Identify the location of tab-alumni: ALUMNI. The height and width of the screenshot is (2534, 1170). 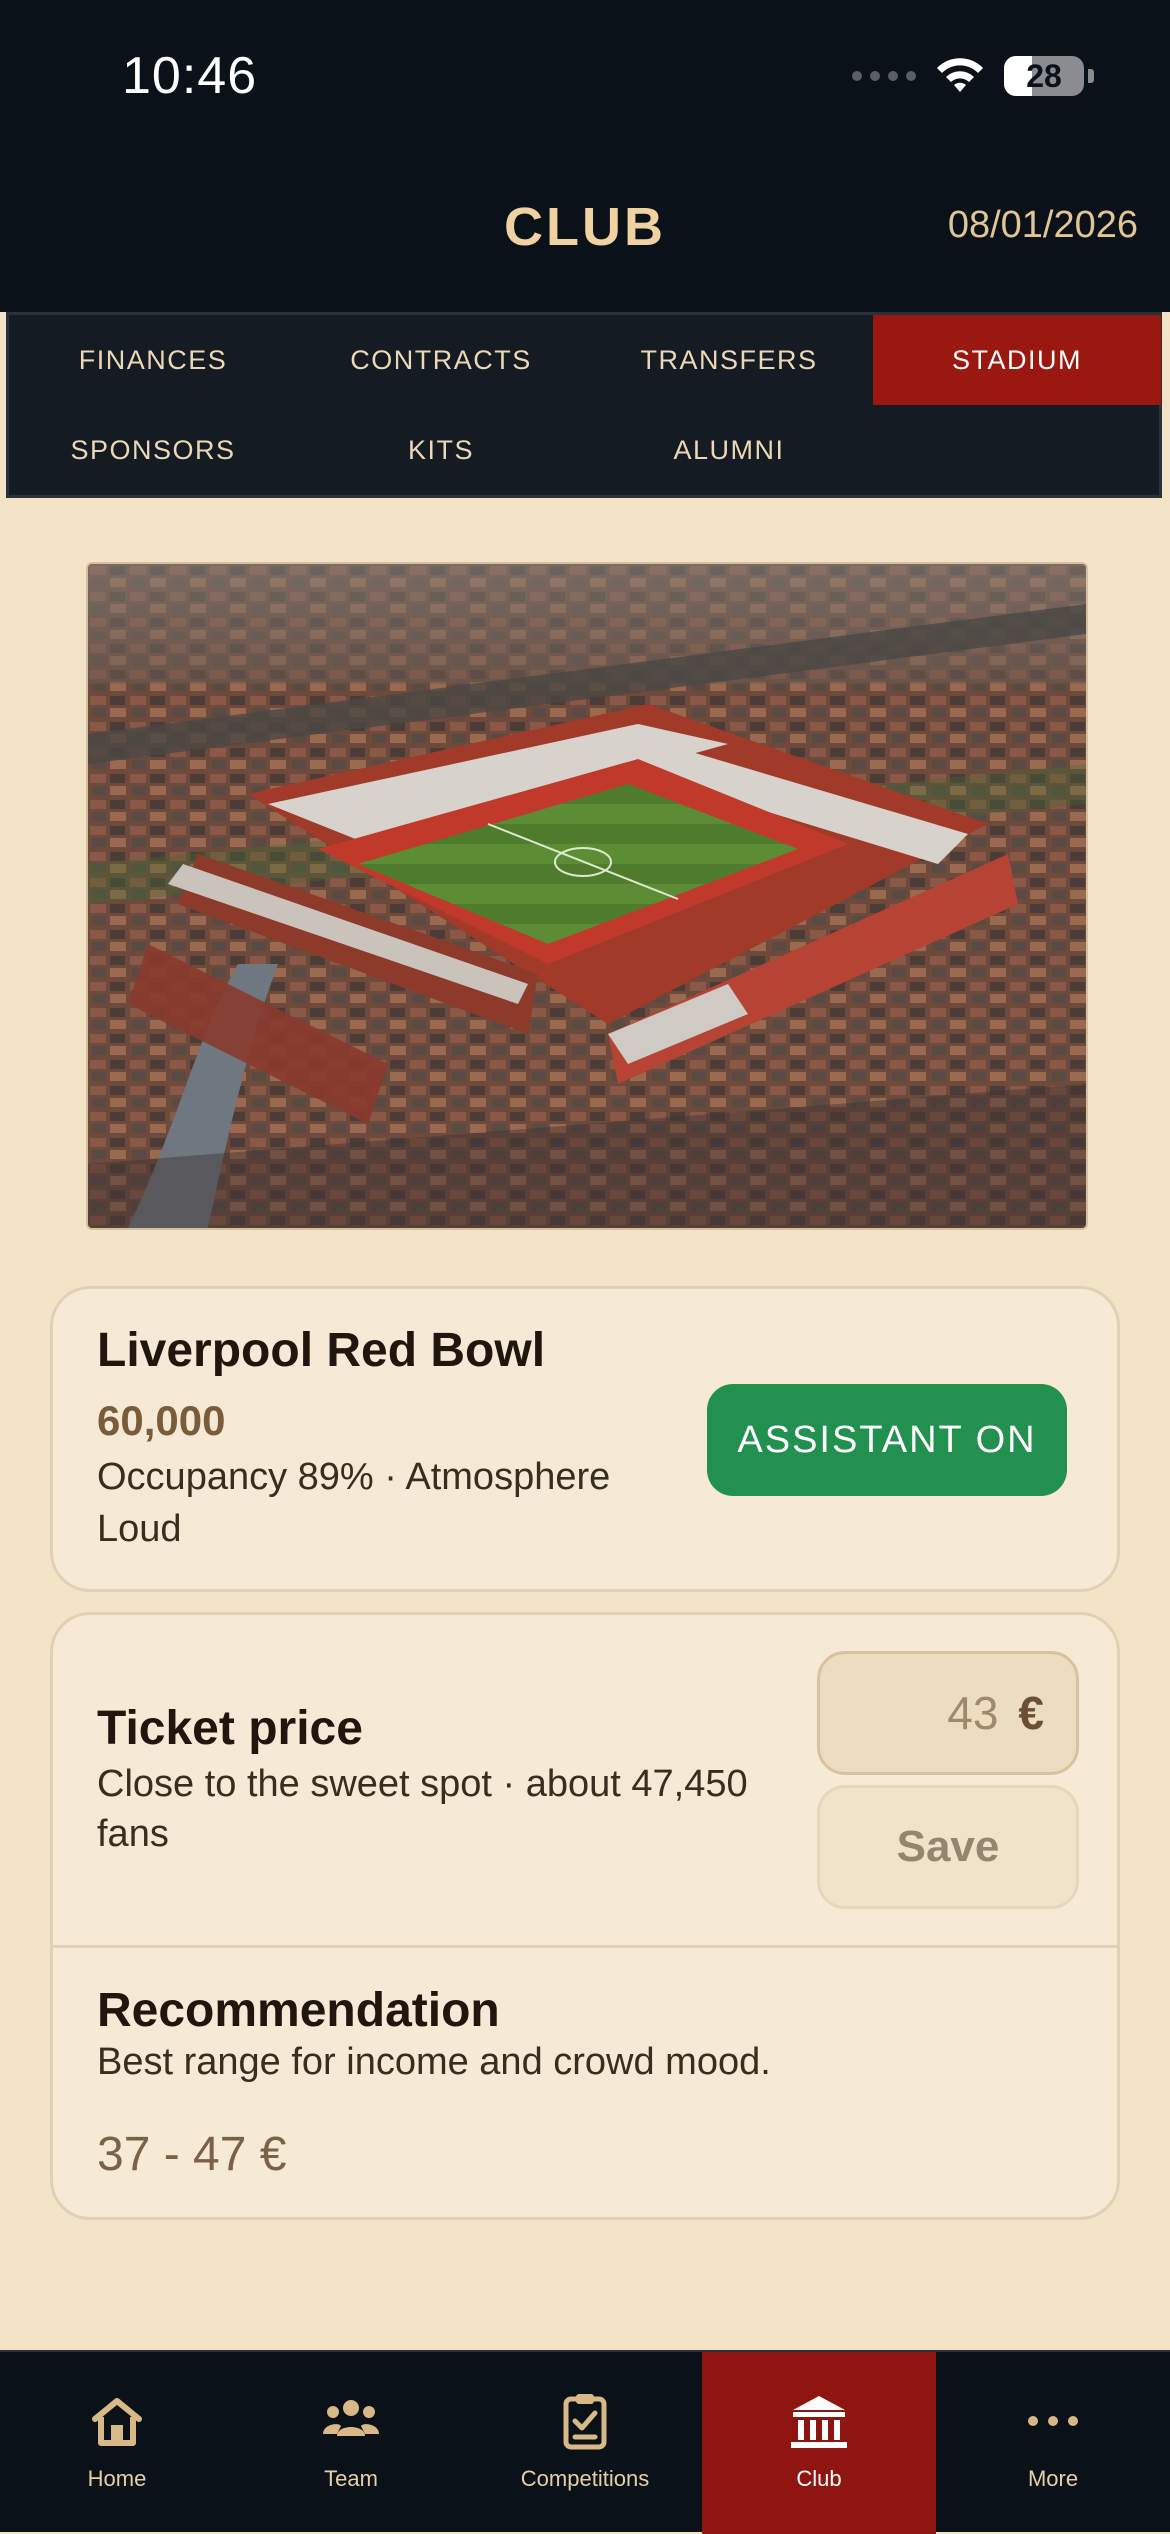
(729, 450).